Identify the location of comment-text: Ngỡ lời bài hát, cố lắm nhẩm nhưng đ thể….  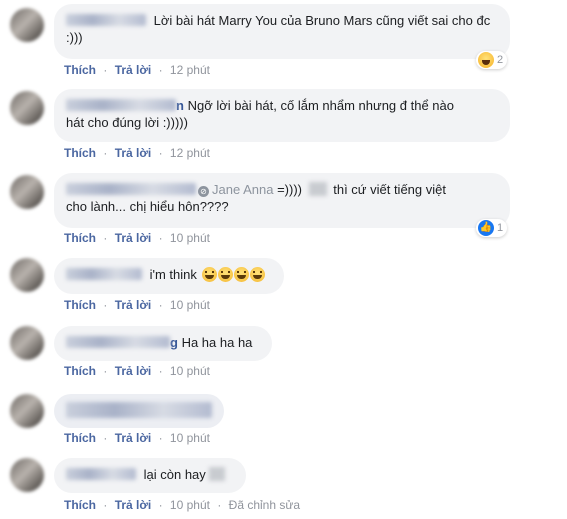
(320, 105).